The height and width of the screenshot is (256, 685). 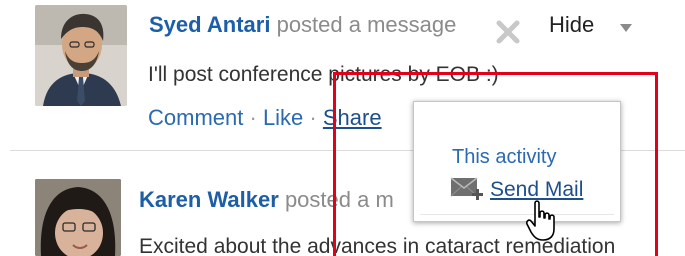 I want to click on author-link: Syed Antari, so click(x=209, y=24).